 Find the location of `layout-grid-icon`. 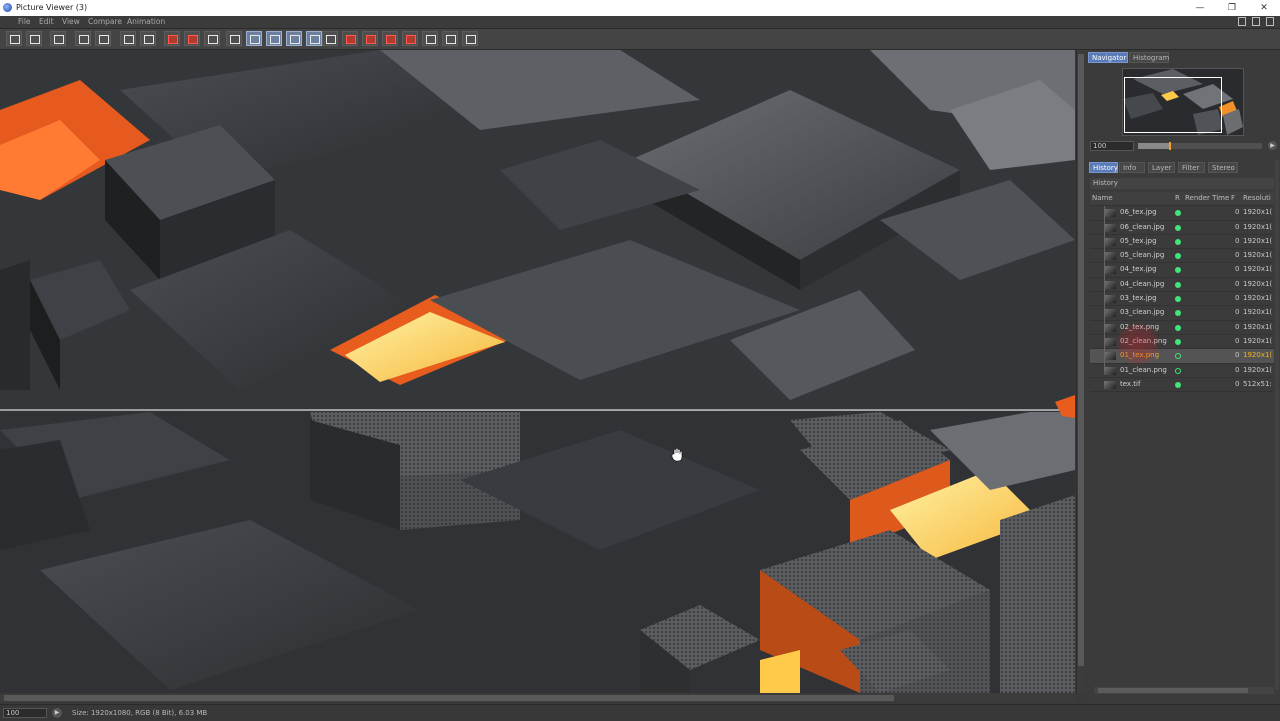

layout-grid-icon is located at coordinates (1270, 21).